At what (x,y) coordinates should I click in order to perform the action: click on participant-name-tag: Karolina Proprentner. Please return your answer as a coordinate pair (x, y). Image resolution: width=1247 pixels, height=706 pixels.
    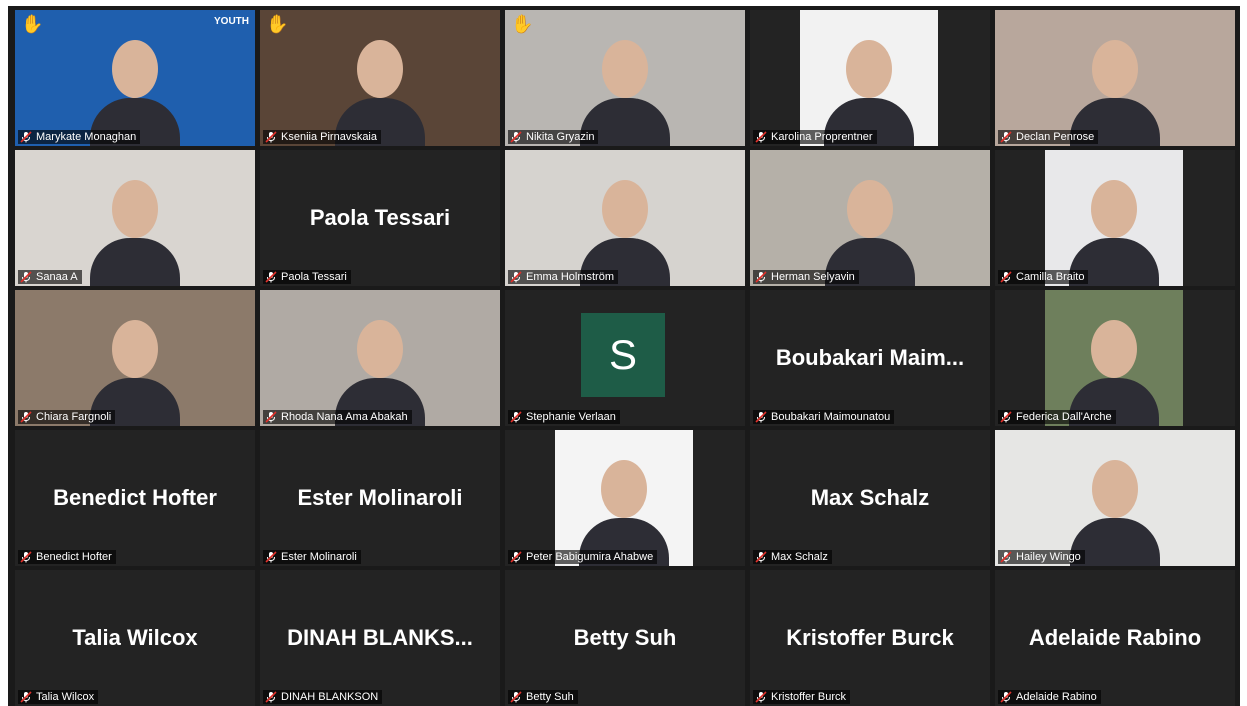
    Looking at the image, I should click on (815, 137).